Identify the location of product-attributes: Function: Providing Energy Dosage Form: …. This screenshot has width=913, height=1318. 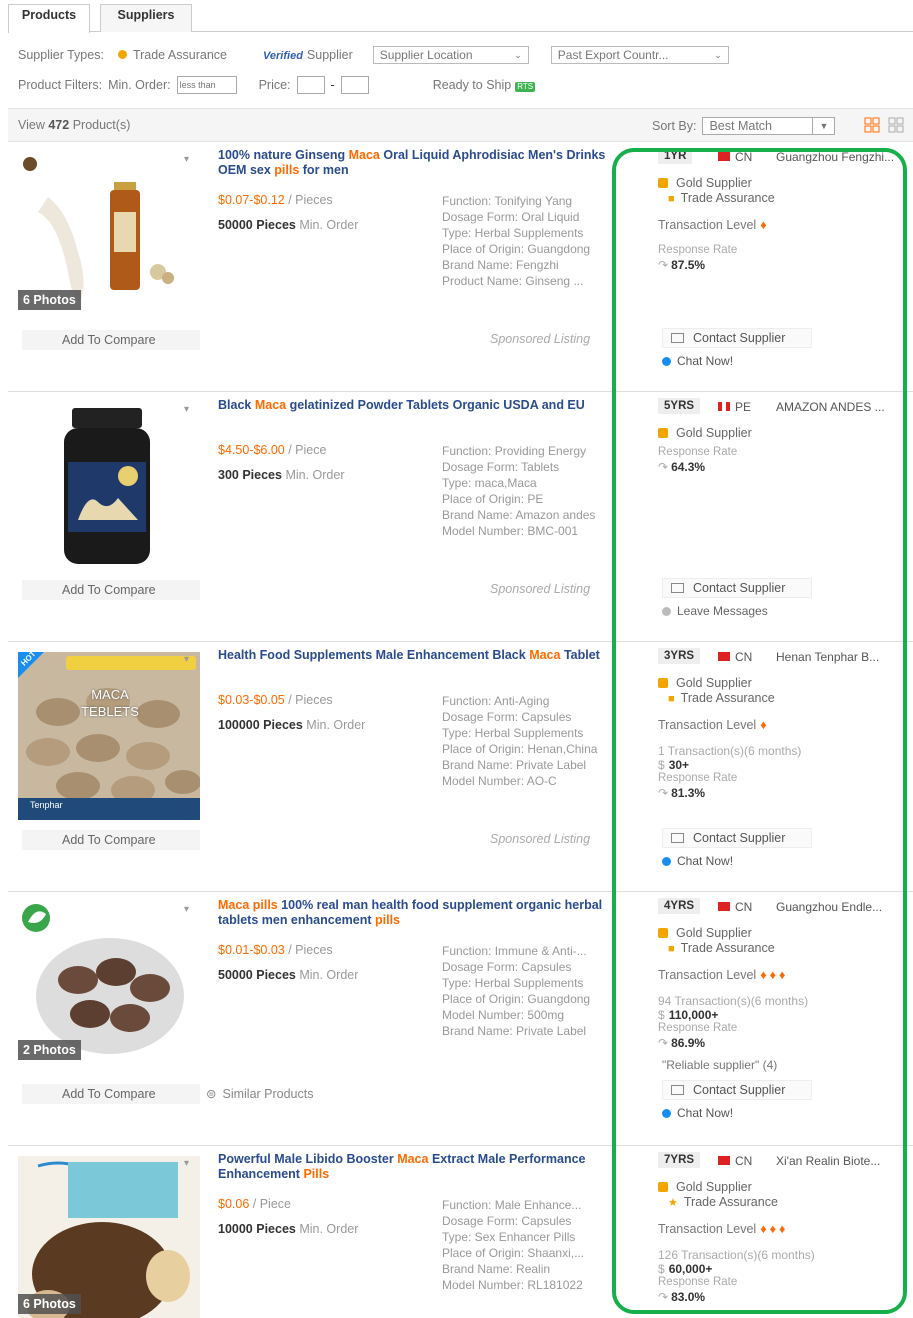
(529, 491).